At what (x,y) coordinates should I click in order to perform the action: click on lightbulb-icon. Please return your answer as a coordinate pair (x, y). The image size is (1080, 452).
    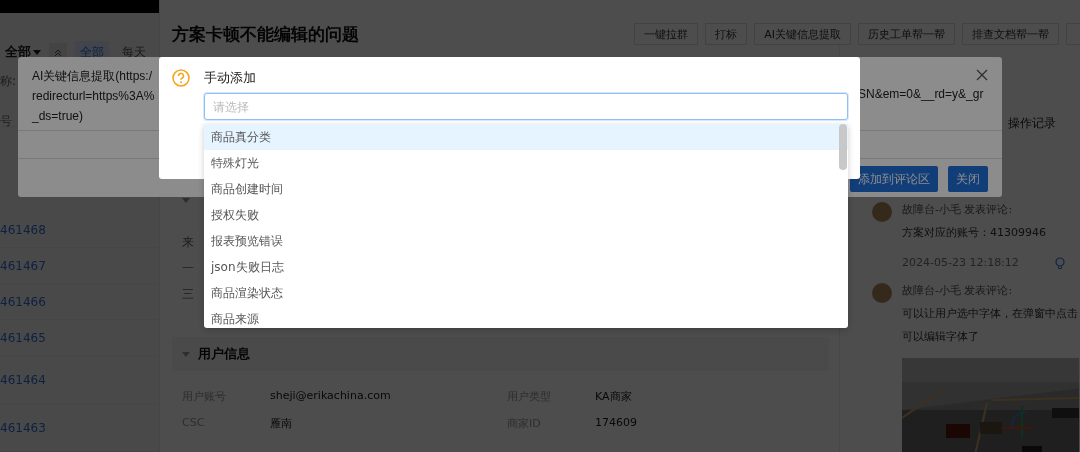
    Looking at the image, I should click on (1059, 262).